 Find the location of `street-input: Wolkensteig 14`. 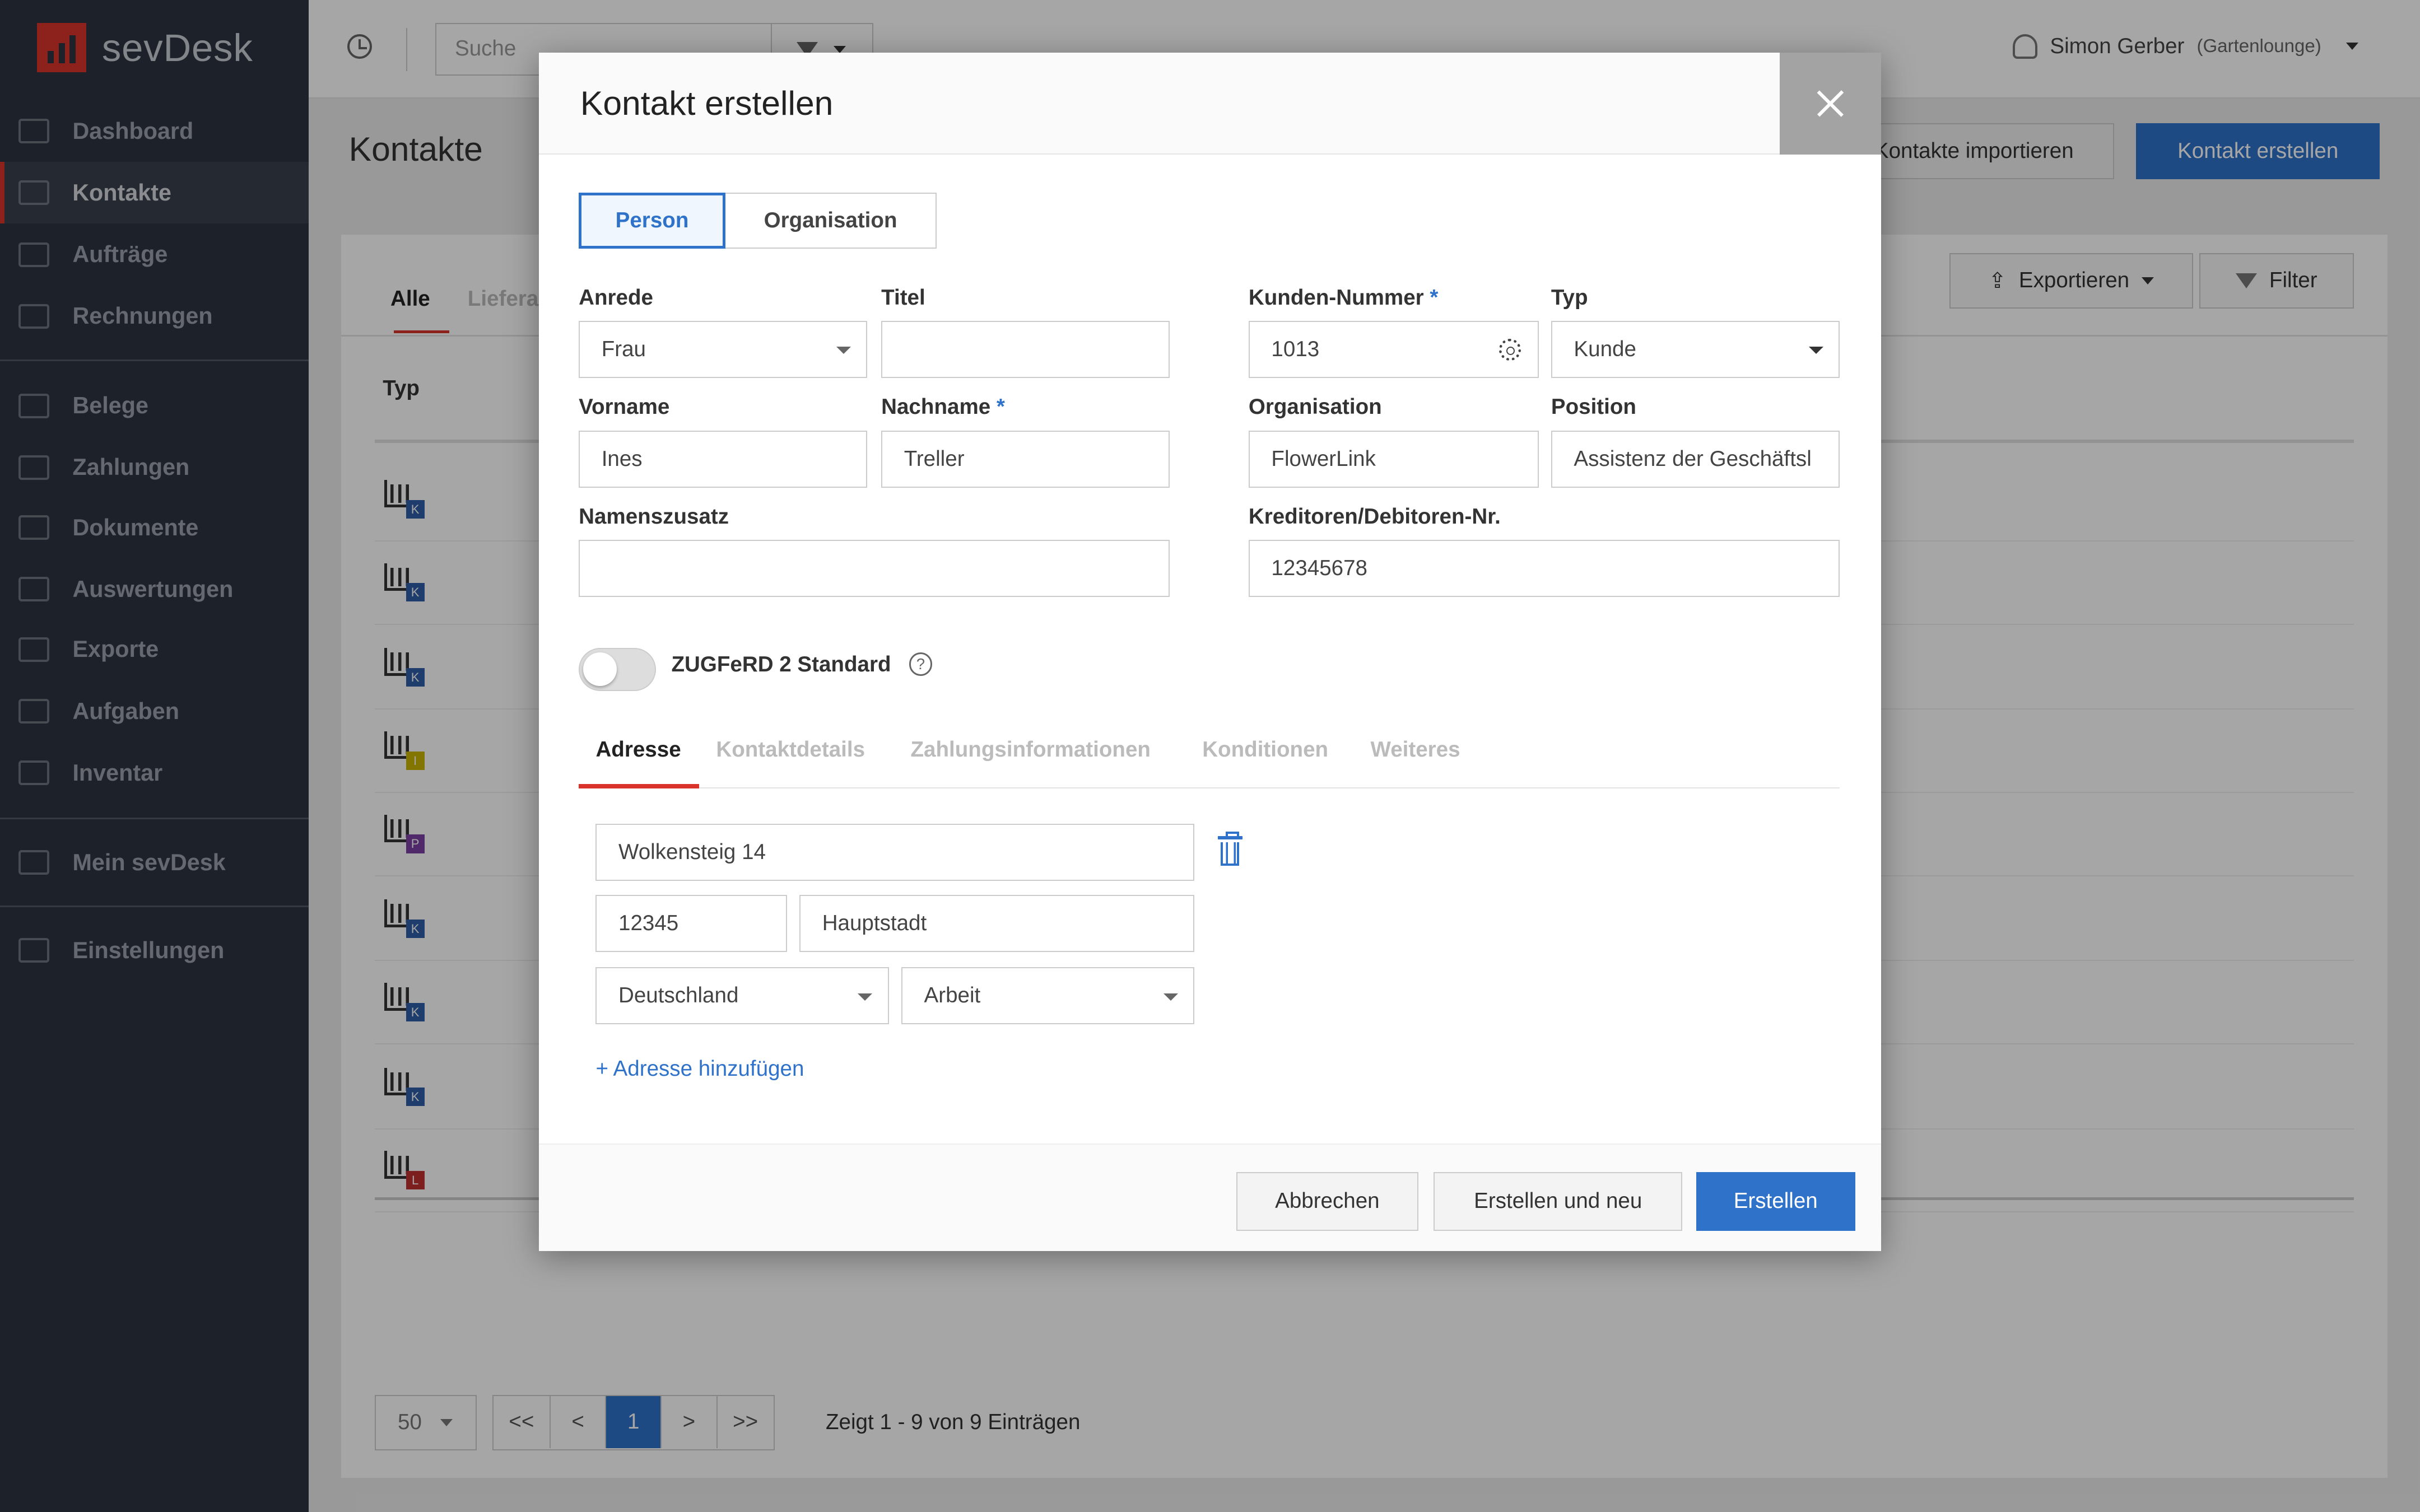

street-input: Wolkensteig 14 is located at coordinates (895, 853).